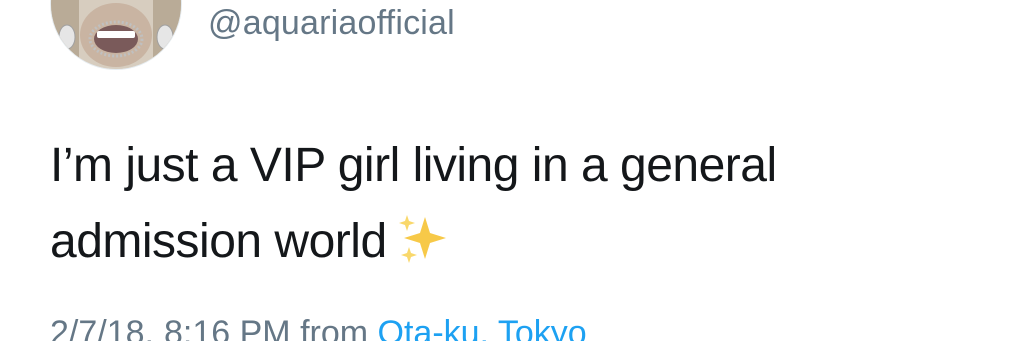 Image resolution: width=1024 pixels, height=341 pixels. Describe the element at coordinates (227, 327) in the screenshot. I see `tweet-time: 8:16 PM` at that location.